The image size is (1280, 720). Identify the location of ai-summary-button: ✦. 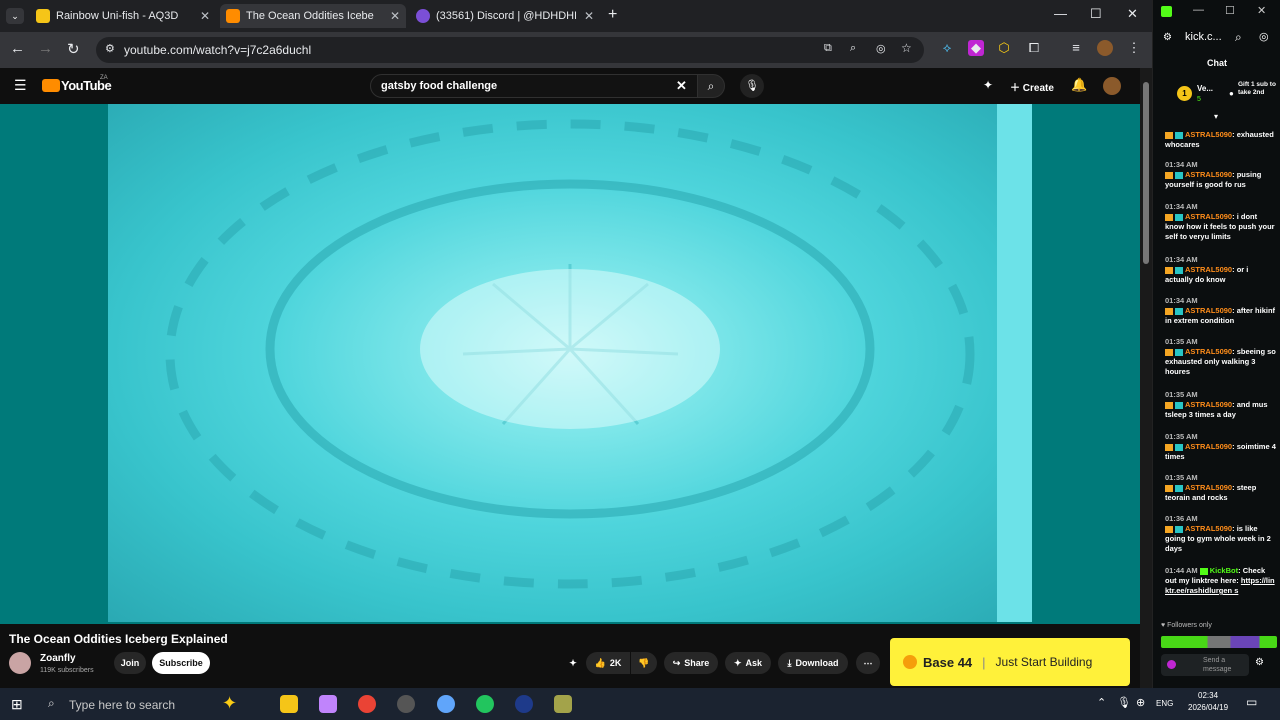
(573, 663).